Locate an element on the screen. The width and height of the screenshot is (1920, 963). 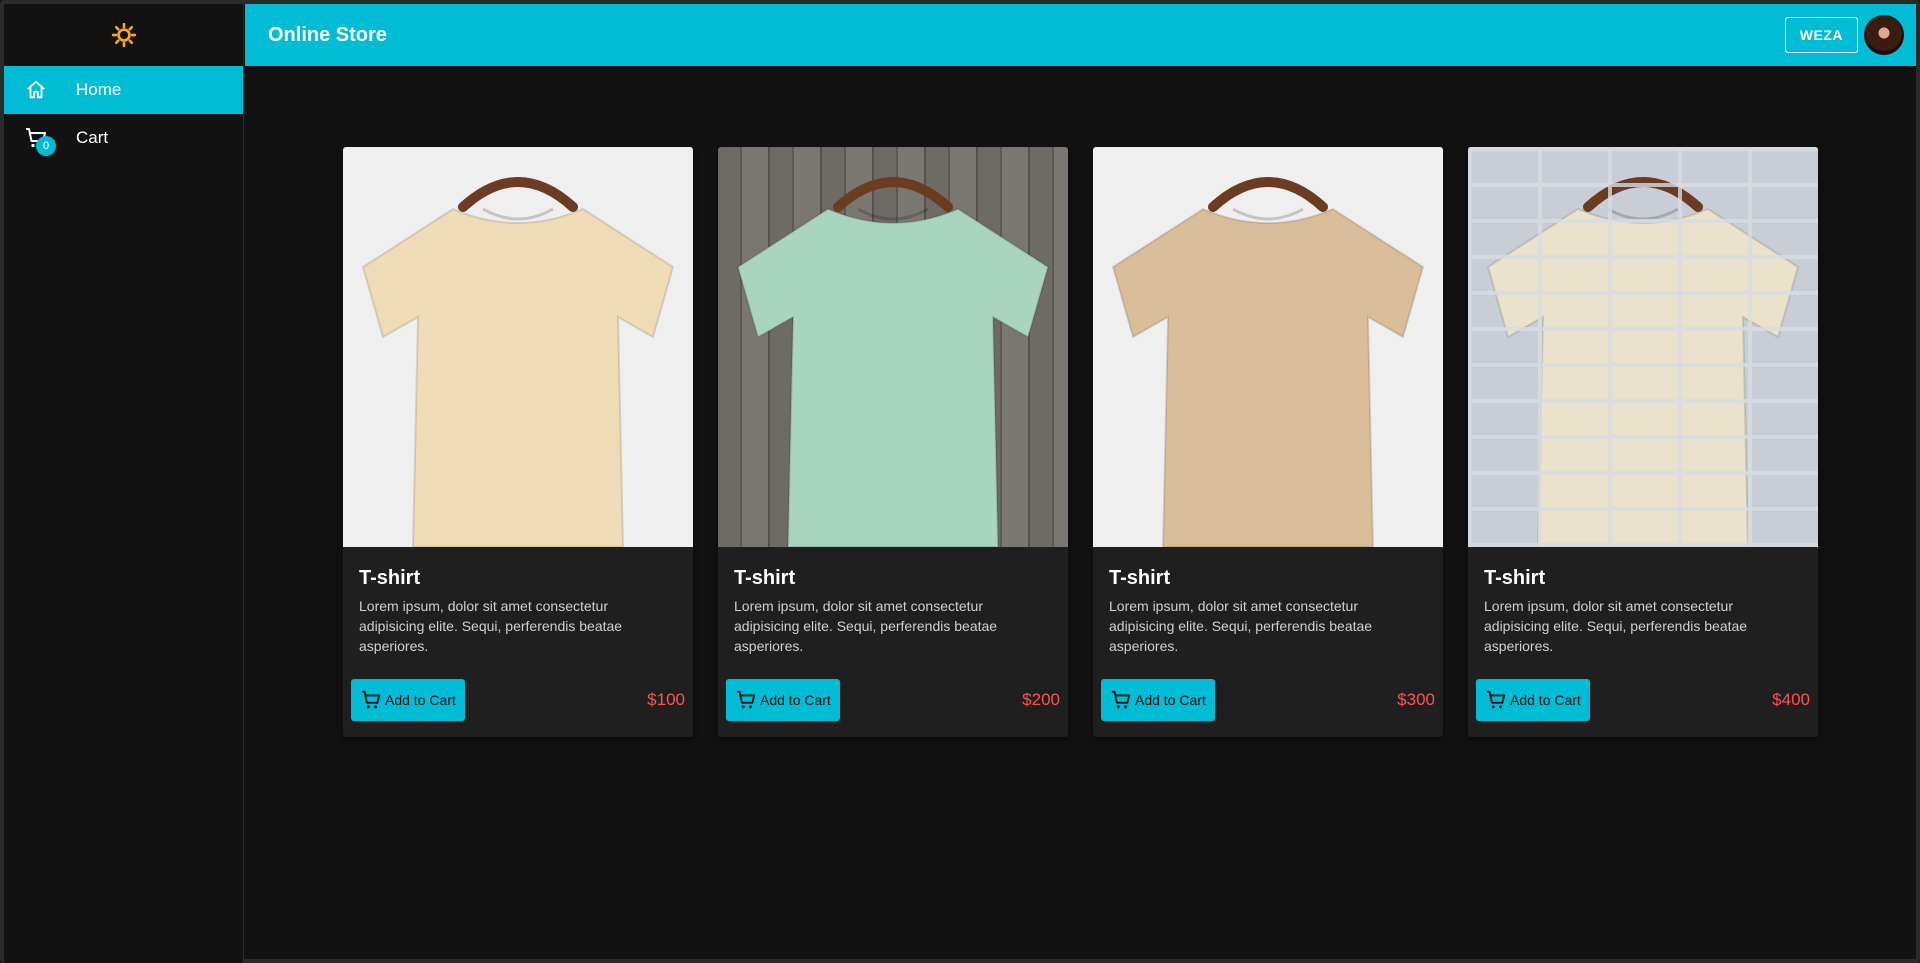
appbar-actions: WEZA is located at coordinates (1844, 35).